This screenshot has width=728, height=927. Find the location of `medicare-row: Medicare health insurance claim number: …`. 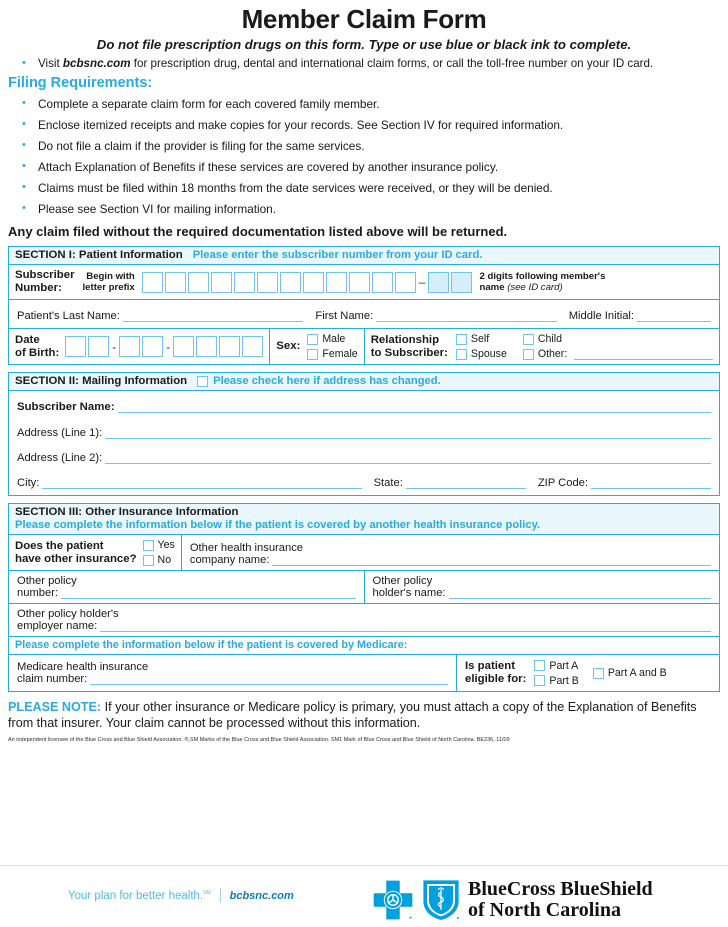

medicare-row: Medicare health insurance claim number: … is located at coordinates (364, 673).